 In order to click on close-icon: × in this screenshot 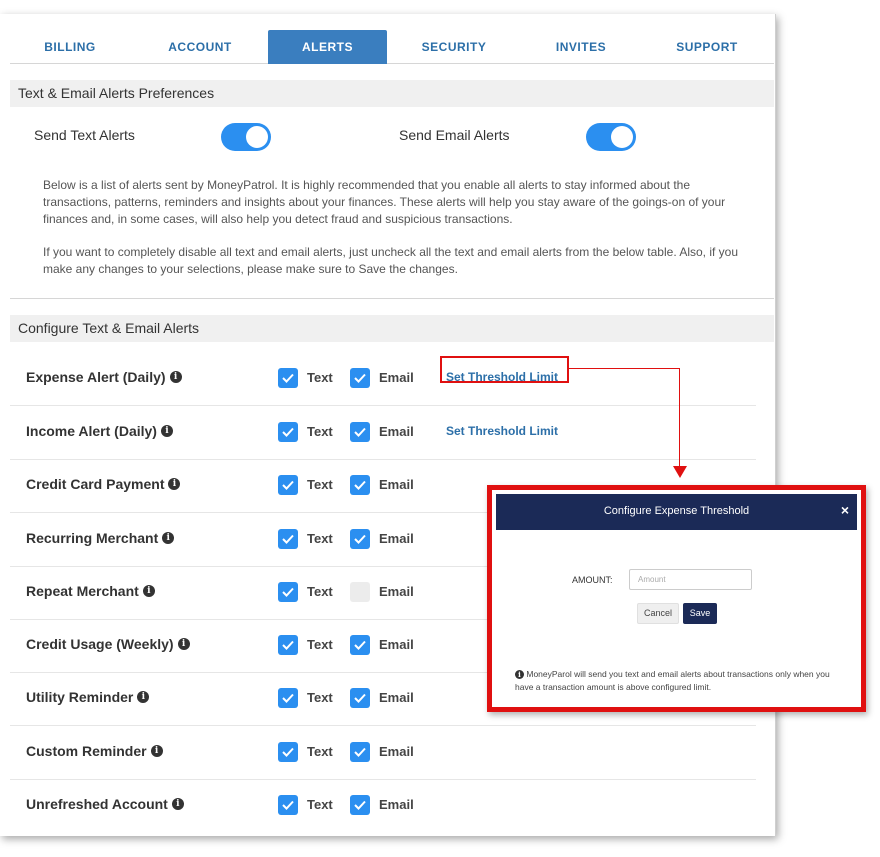, I will do `click(845, 510)`.